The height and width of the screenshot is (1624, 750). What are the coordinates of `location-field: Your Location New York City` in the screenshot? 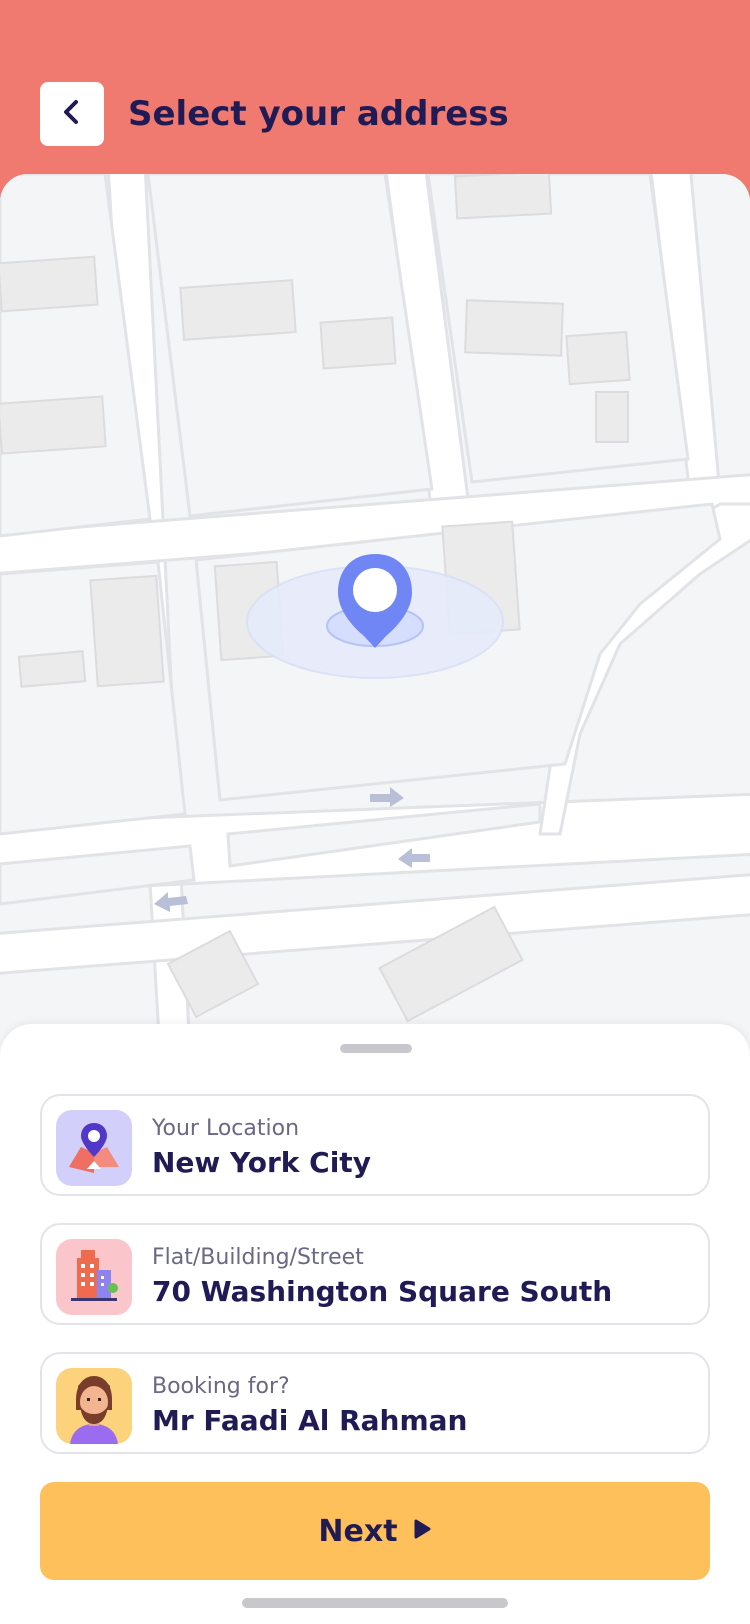 It's located at (375, 1145).